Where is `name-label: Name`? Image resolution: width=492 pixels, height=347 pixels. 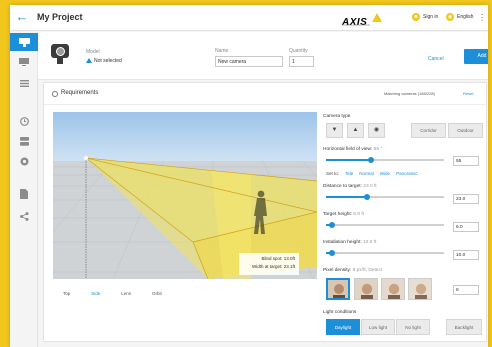
name-label: Name is located at coordinates (222, 51).